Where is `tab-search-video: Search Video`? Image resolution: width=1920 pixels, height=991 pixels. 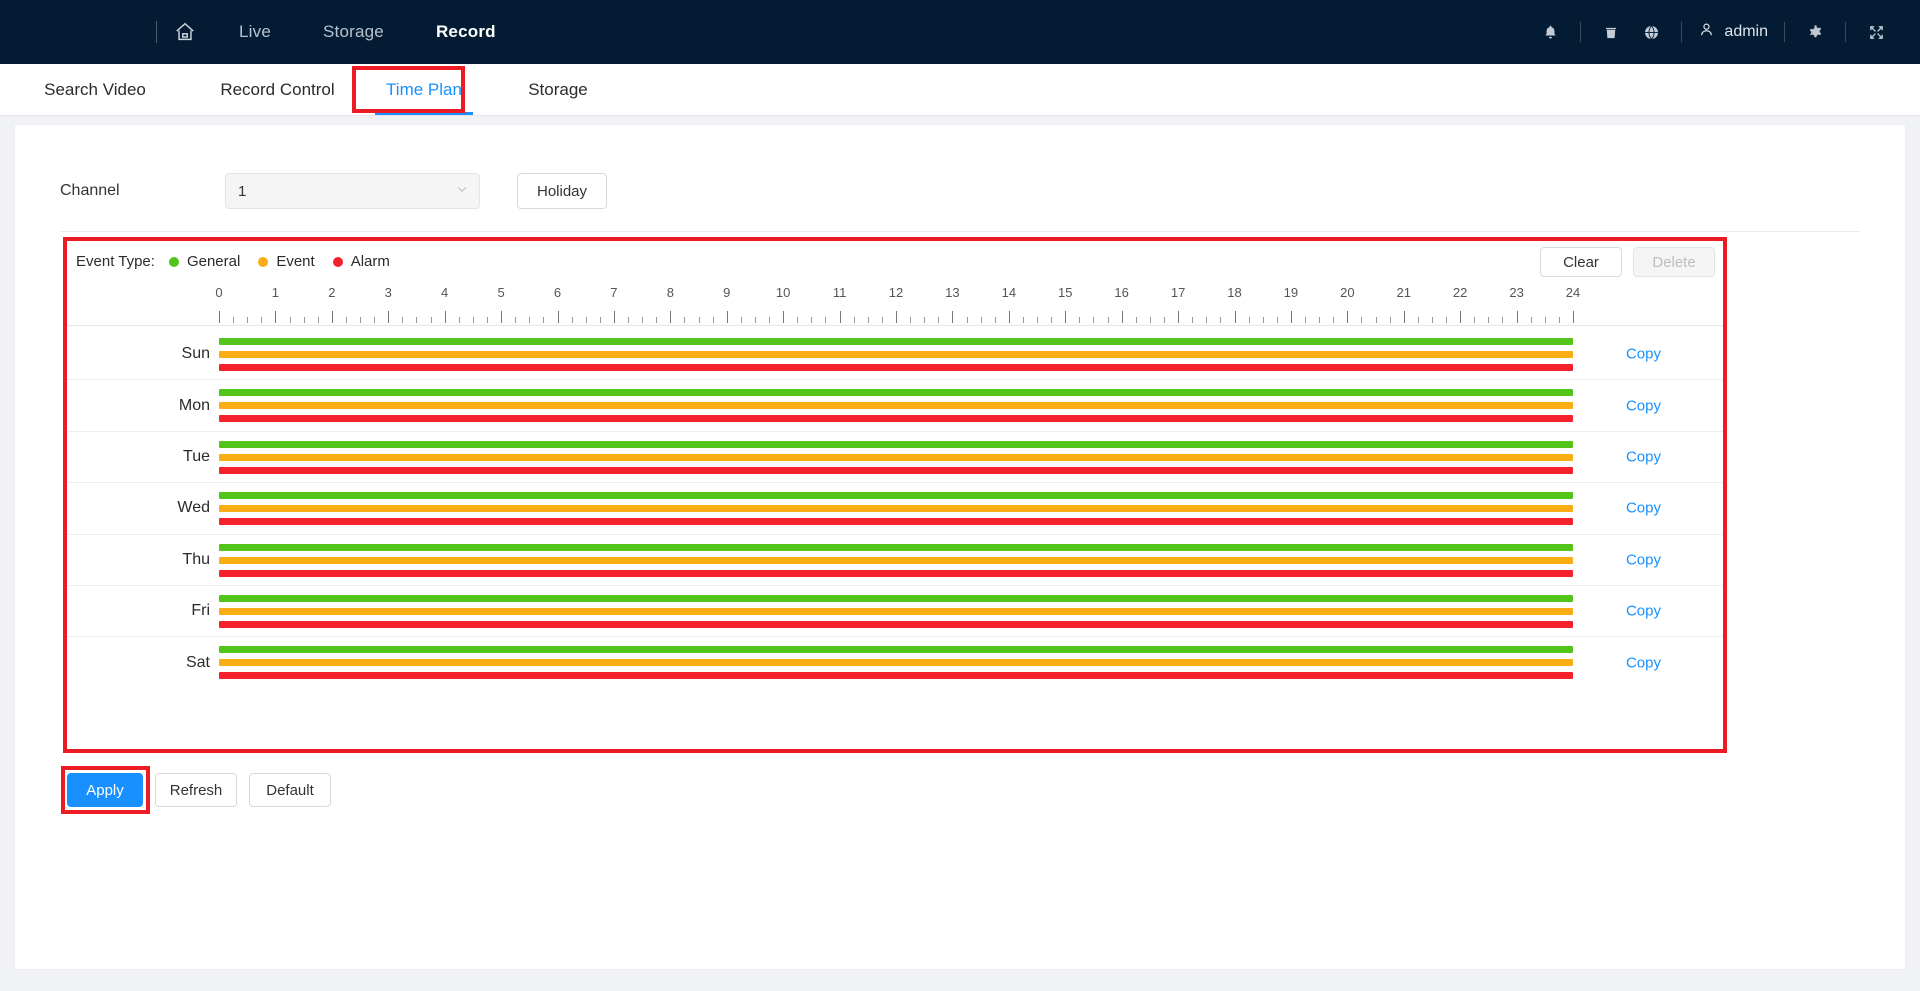
tab-search-video: Search Video is located at coordinates (95, 89).